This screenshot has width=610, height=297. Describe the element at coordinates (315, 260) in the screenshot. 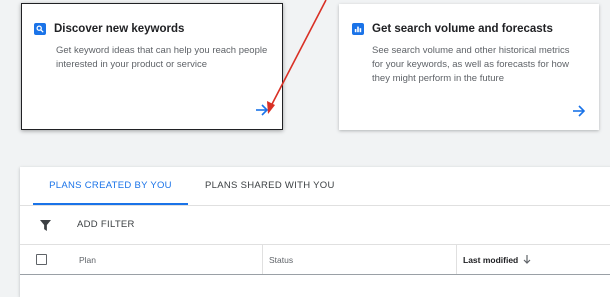

I see `table-header: Plan Status Last modified` at that location.